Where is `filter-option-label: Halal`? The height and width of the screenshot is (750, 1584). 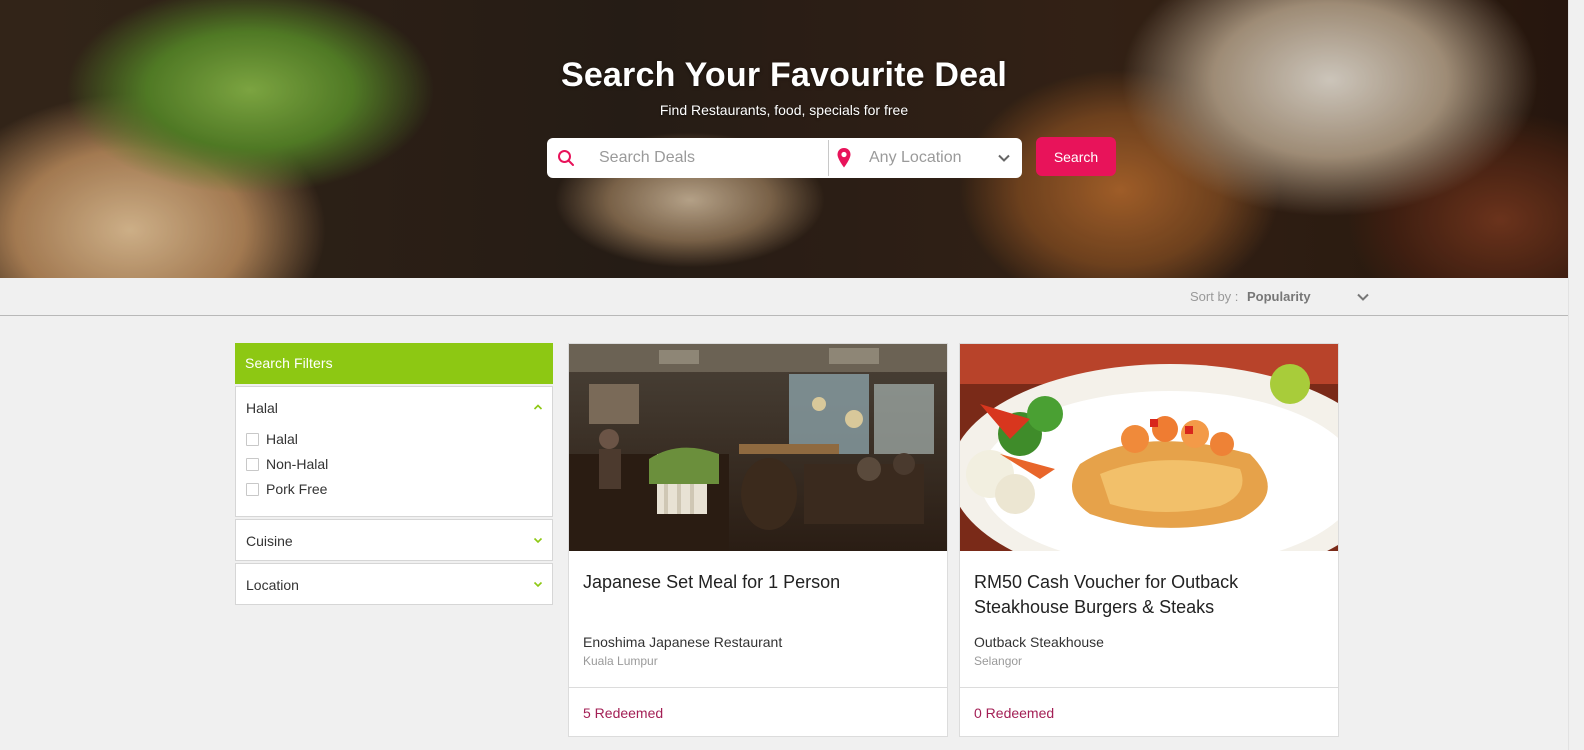
filter-option-label: Halal is located at coordinates (282, 439).